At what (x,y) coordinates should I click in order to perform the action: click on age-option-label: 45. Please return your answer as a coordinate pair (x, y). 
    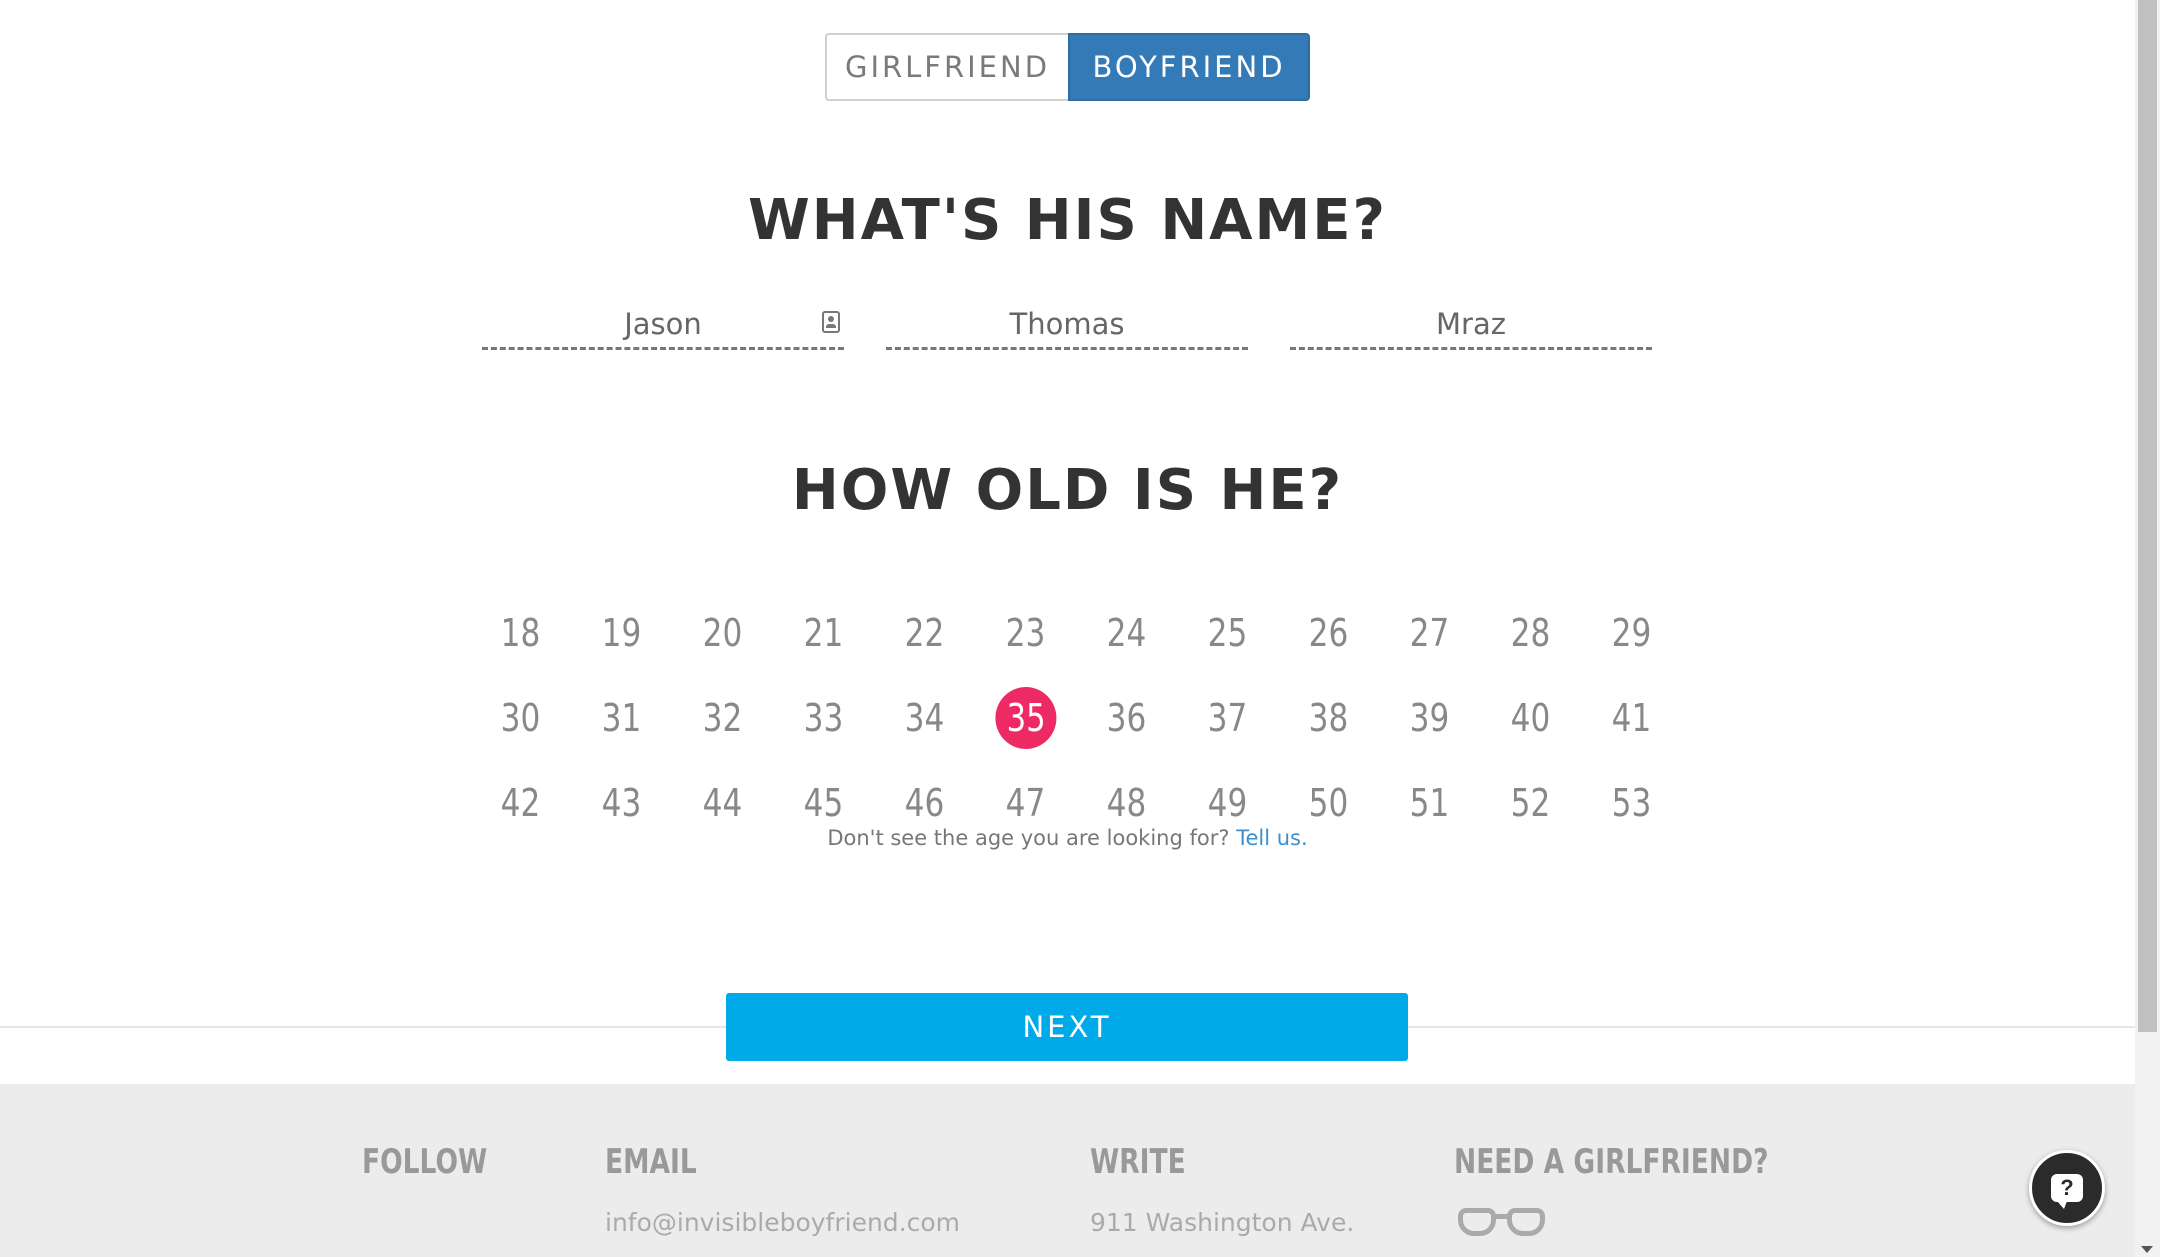
    Looking at the image, I should click on (823, 802).